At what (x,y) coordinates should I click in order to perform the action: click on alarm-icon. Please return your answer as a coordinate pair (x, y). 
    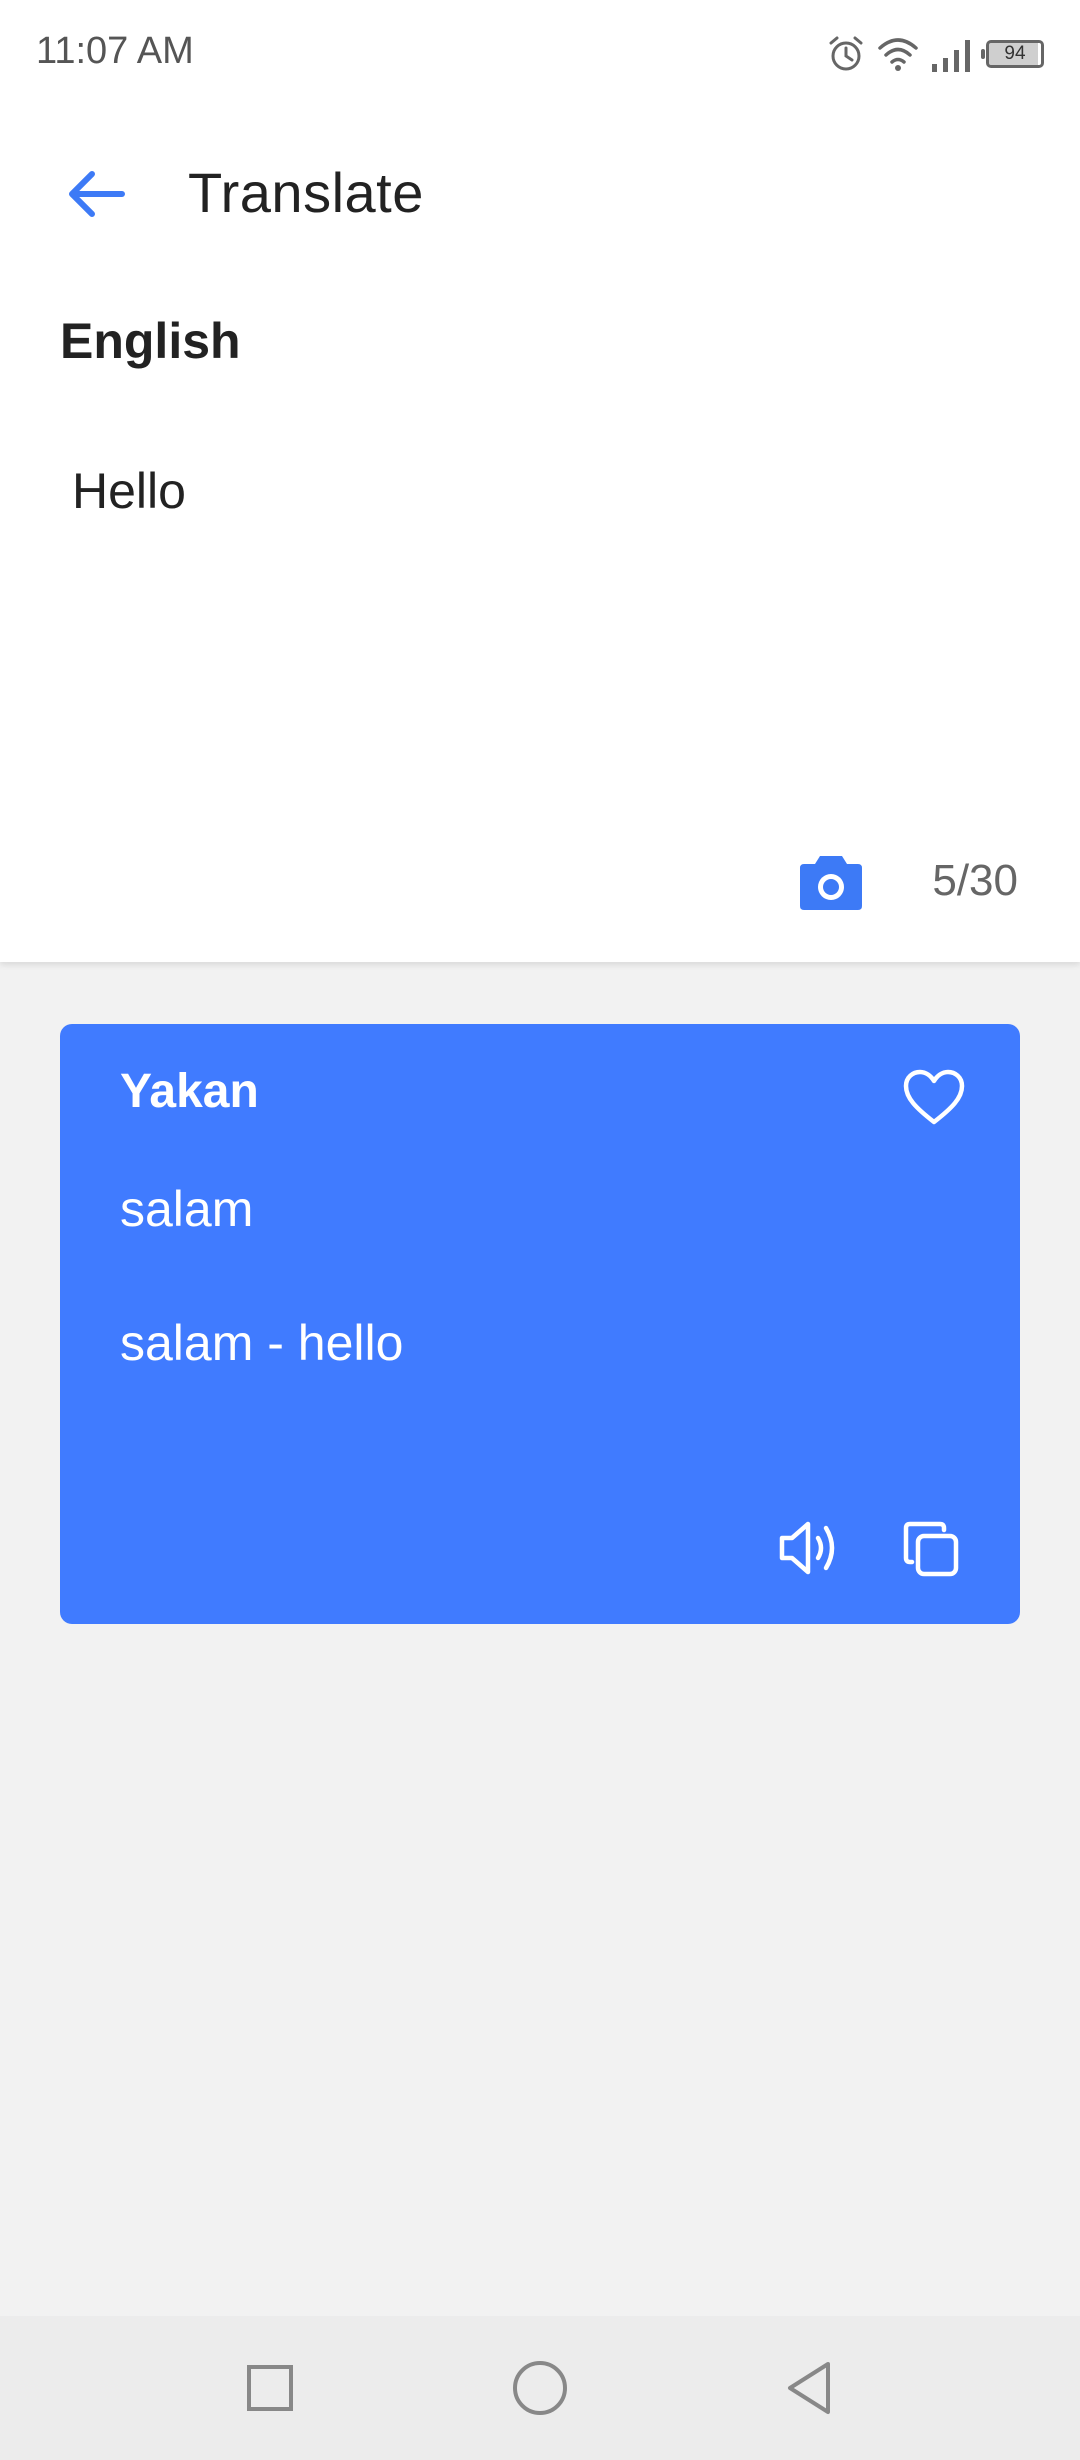
    Looking at the image, I should click on (846, 53).